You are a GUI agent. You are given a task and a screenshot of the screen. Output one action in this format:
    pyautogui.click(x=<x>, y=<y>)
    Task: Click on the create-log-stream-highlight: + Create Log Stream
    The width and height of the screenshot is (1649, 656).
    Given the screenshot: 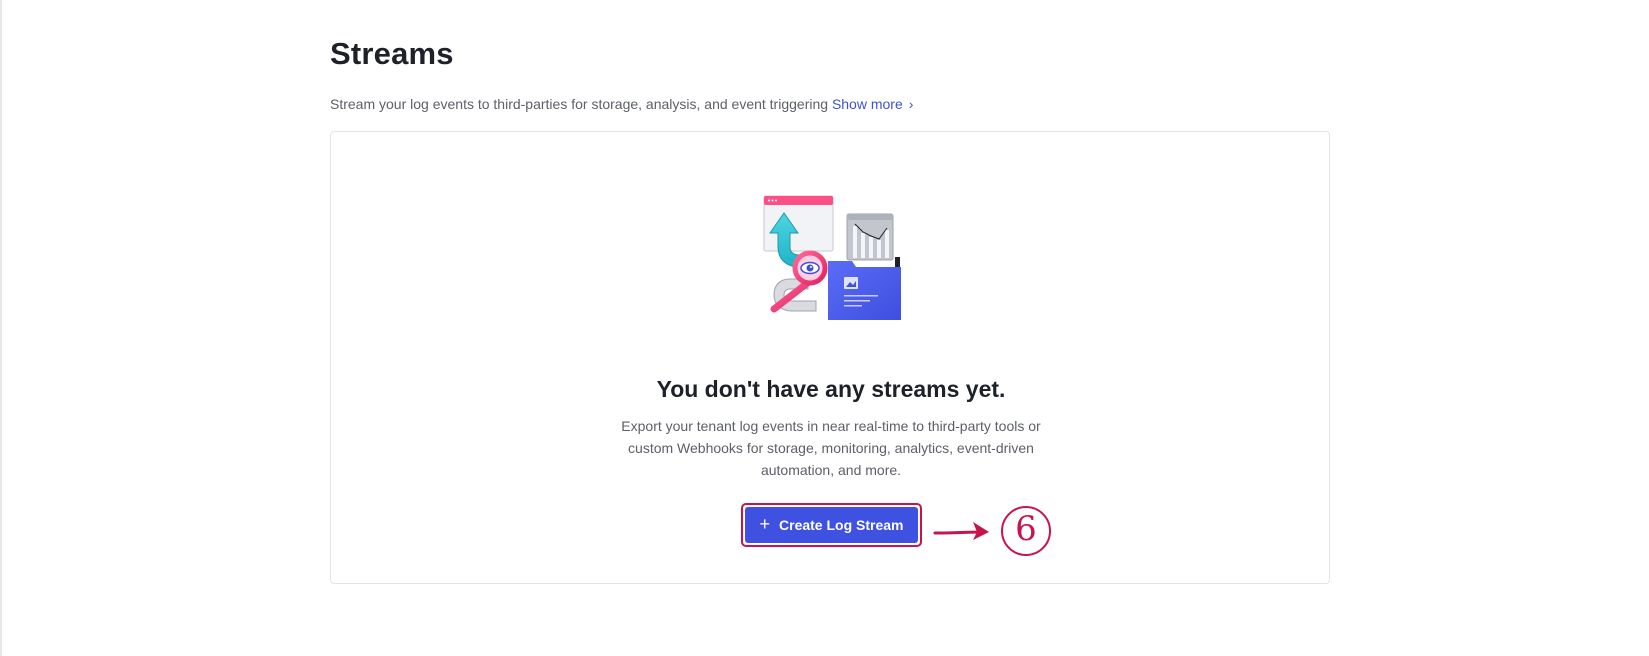 What is the action you would take?
    pyautogui.click(x=831, y=525)
    